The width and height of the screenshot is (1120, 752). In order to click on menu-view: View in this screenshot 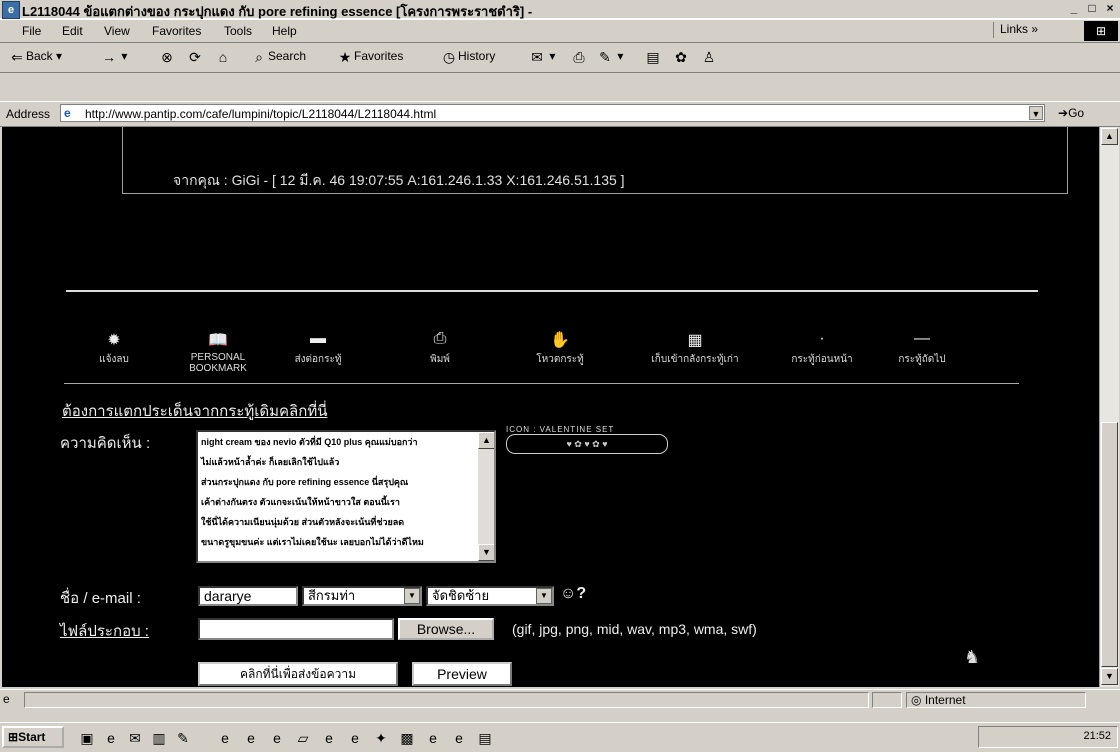, I will do `click(117, 31)`.